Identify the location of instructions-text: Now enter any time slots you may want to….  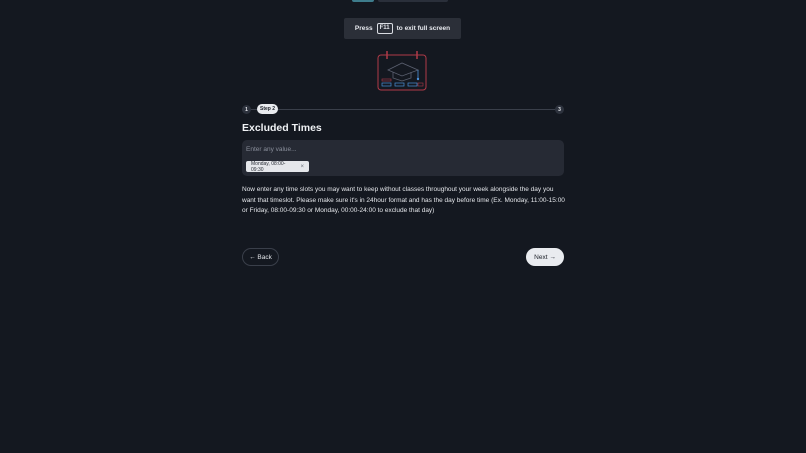
(403, 200).